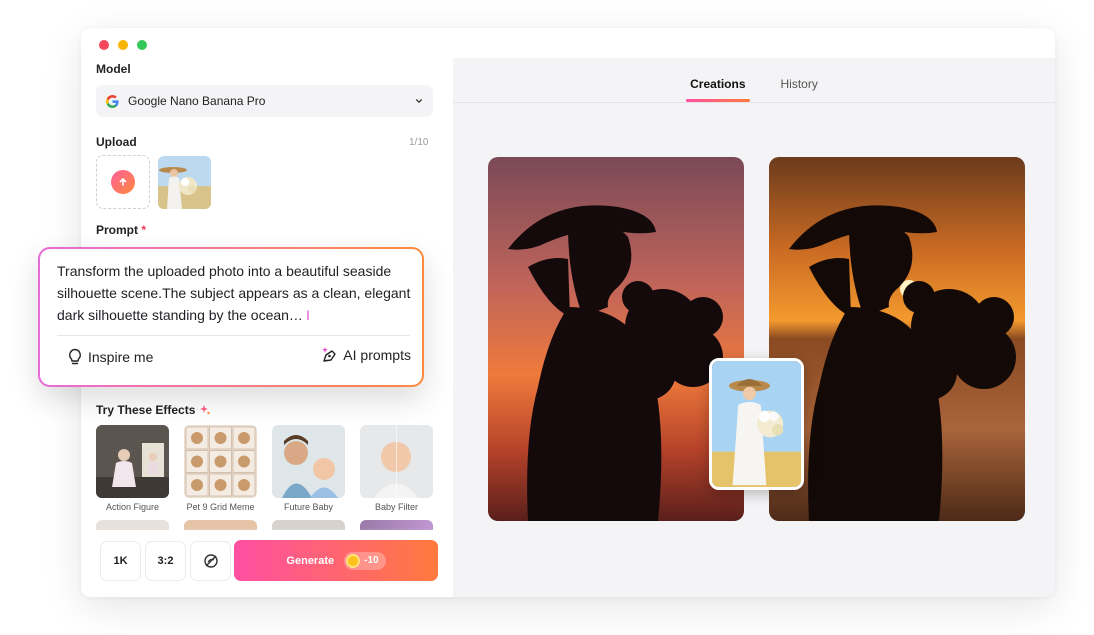 Image resolution: width=1094 pixels, height=635 pixels. Describe the element at coordinates (233, 335) in the screenshot. I see `prompt-divider` at that location.